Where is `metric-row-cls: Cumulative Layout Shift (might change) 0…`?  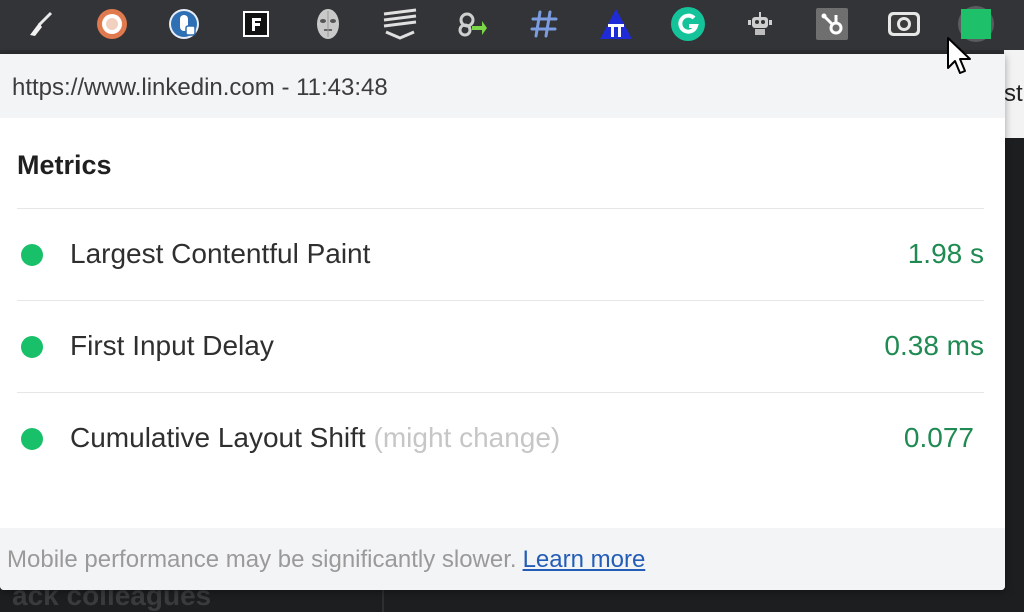 metric-row-cls: Cumulative Layout Shift (might change) 0… is located at coordinates (502, 438).